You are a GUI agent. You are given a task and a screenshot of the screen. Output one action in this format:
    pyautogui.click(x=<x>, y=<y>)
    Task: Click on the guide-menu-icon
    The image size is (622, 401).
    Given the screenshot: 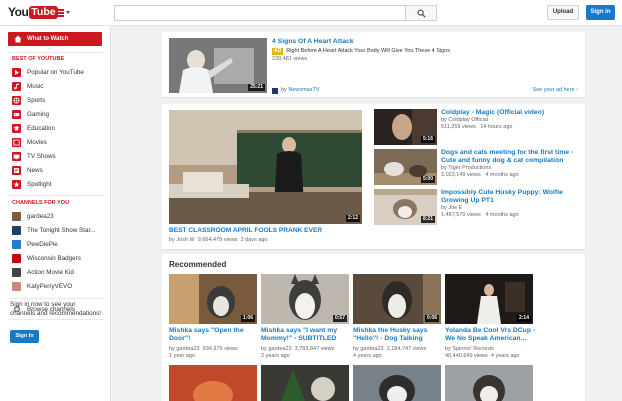 What is the action you would take?
    pyautogui.click(x=64, y=13)
    